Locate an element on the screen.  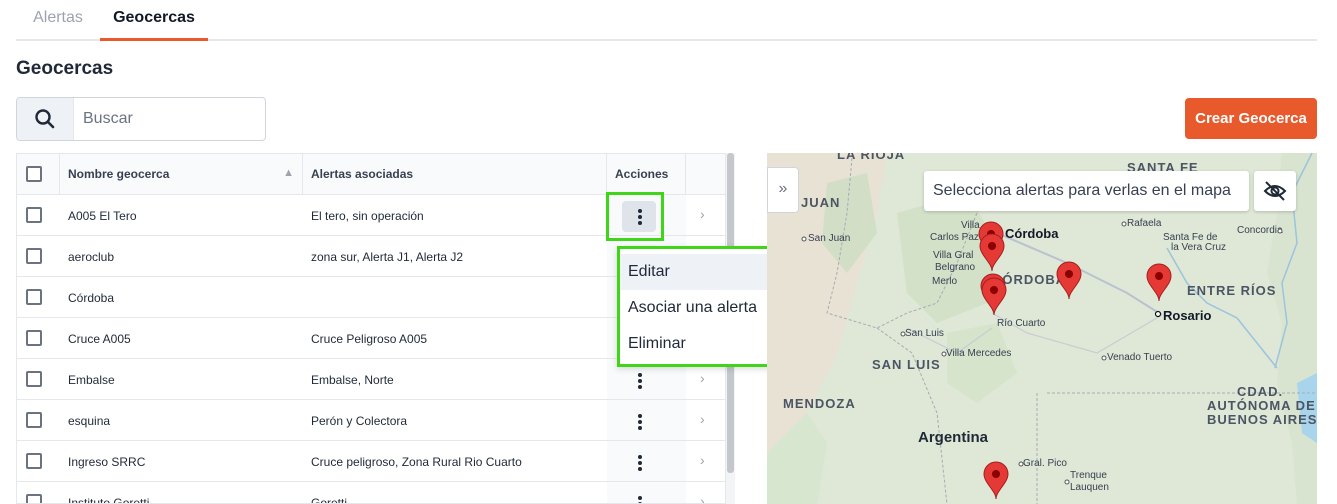
tab-bar: Alertas Geocercas is located at coordinates (666, 20).